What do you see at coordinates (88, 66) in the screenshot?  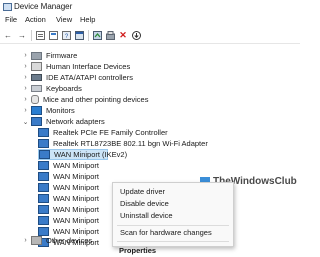 I see `category-label: Human Interface Devices` at bounding box center [88, 66].